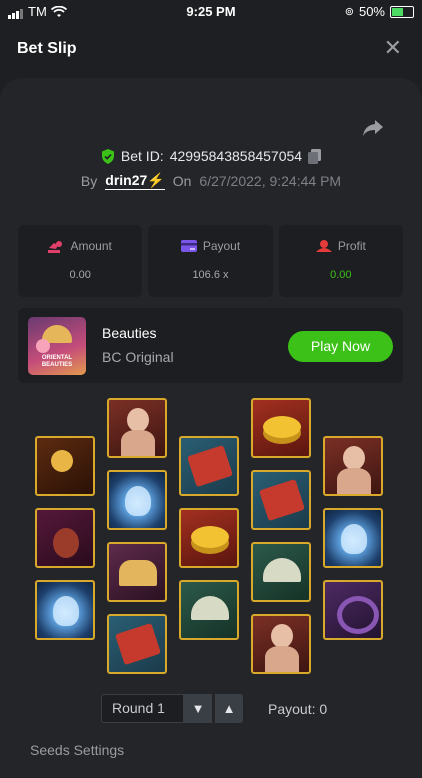 This screenshot has width=422, height=778. I want to click on amount-label-row: Amount, so click(80, 246).